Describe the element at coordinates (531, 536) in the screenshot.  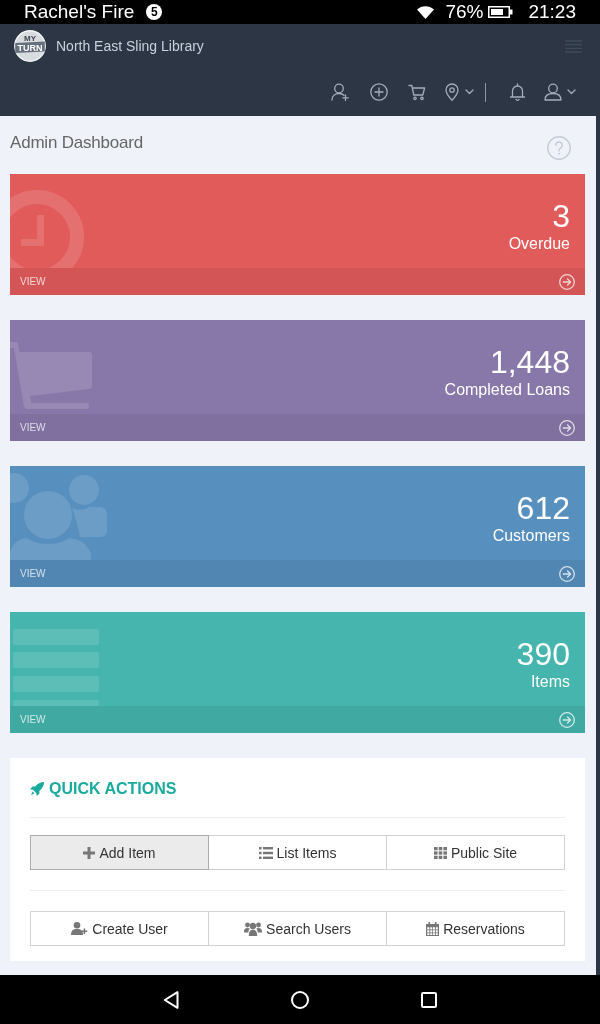
I see `stat-label: Customers` at that location.